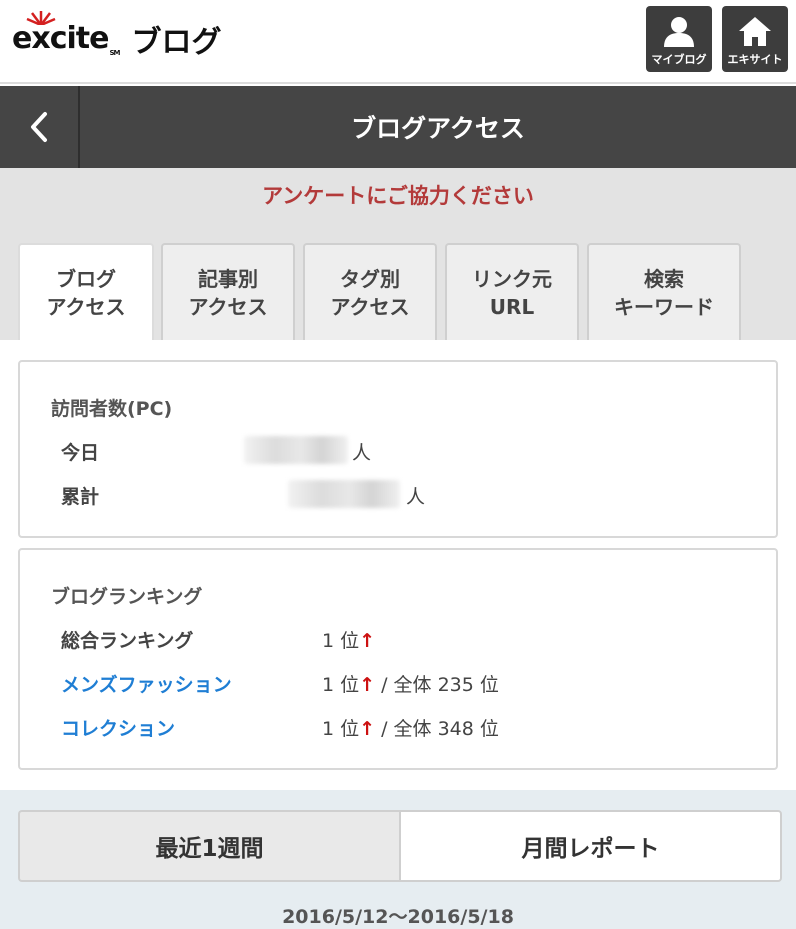 This screenshot has height=929, width=796. Describe the element at coordinates (80, 453) in the screenshot. I see `today-label: 今日` at that location.